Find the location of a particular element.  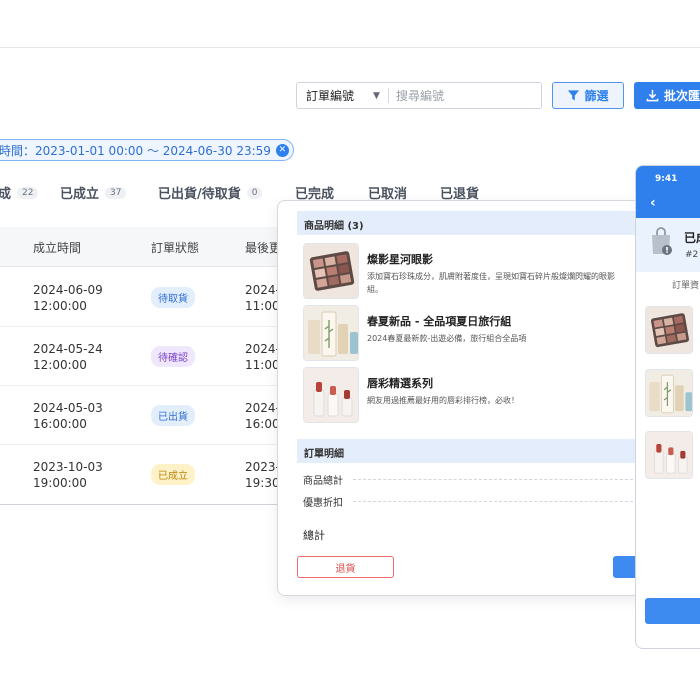

products-section-header: 商品明細 (3) is located at coordinates (476, 223).